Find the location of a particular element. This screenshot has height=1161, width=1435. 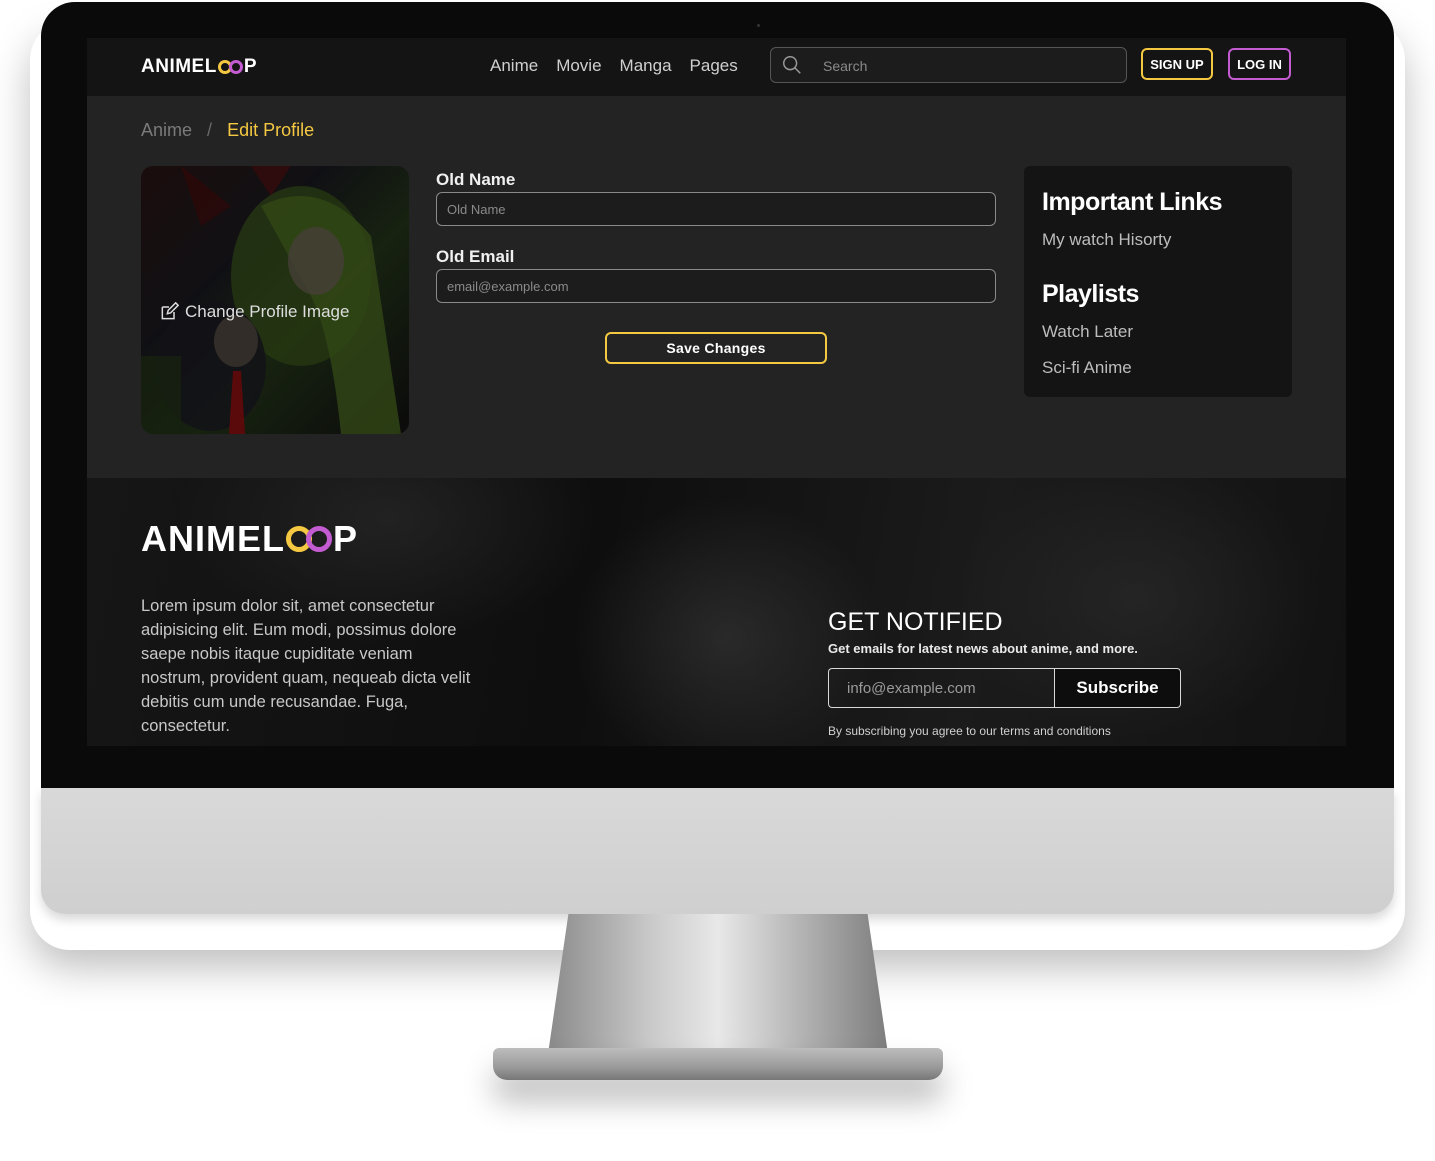

playlist-sci-fi-anime: Sci-fi Anime is located at coordinates (1087, 368).